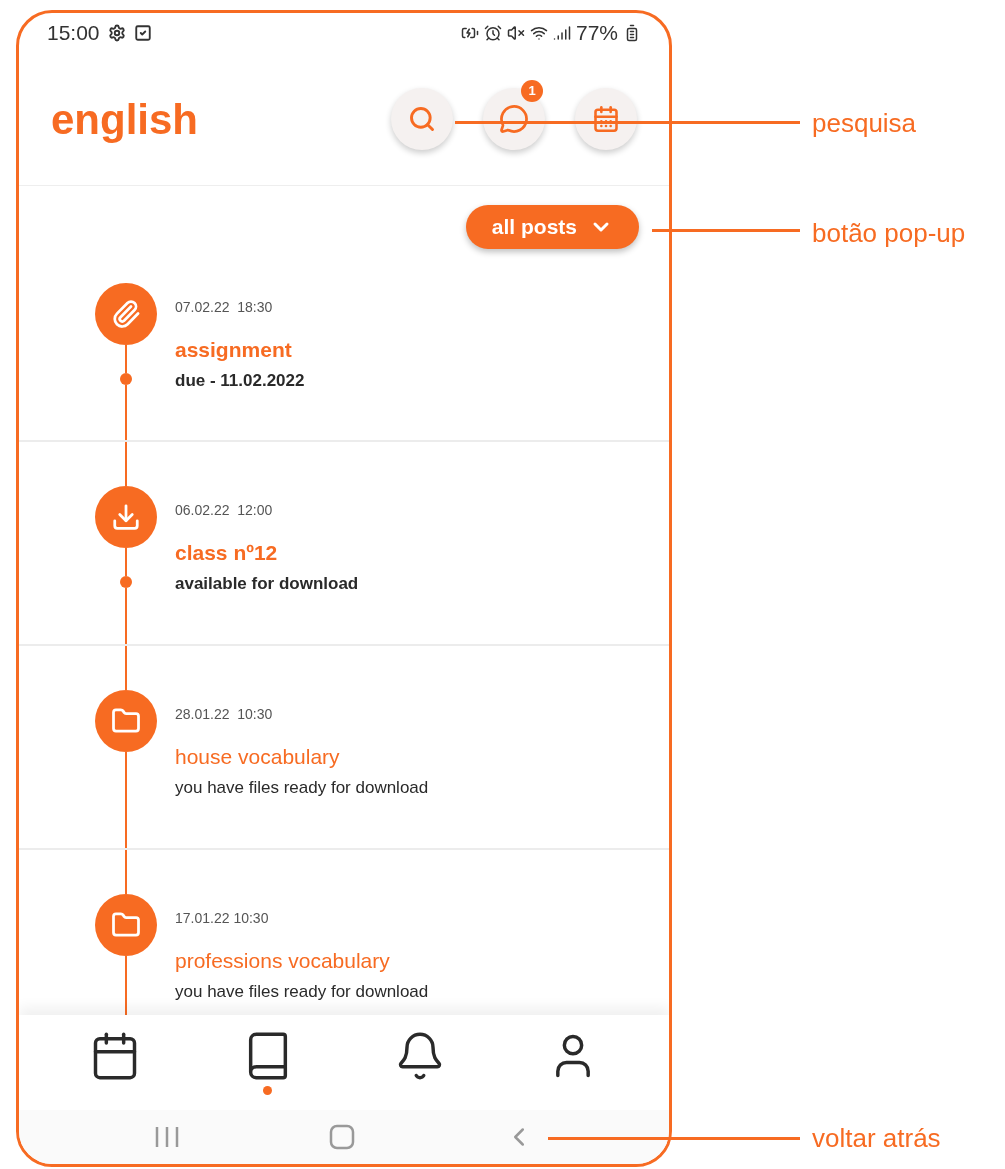 The height and width of the screenshot is (1169, 1005). What do you see at coordinates (116, 33) in the screenshot?
I see `settings-icon` at bounding box center [116, 33].